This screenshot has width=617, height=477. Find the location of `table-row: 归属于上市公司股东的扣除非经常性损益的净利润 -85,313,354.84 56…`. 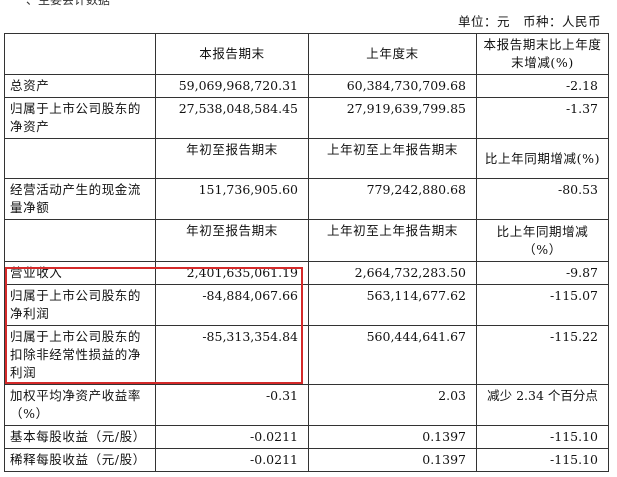

table-row: 归属于上市公司股东的扣除非经常性损益的净利润 -85,313,354.84 56… is located at coordinates (306, 355).